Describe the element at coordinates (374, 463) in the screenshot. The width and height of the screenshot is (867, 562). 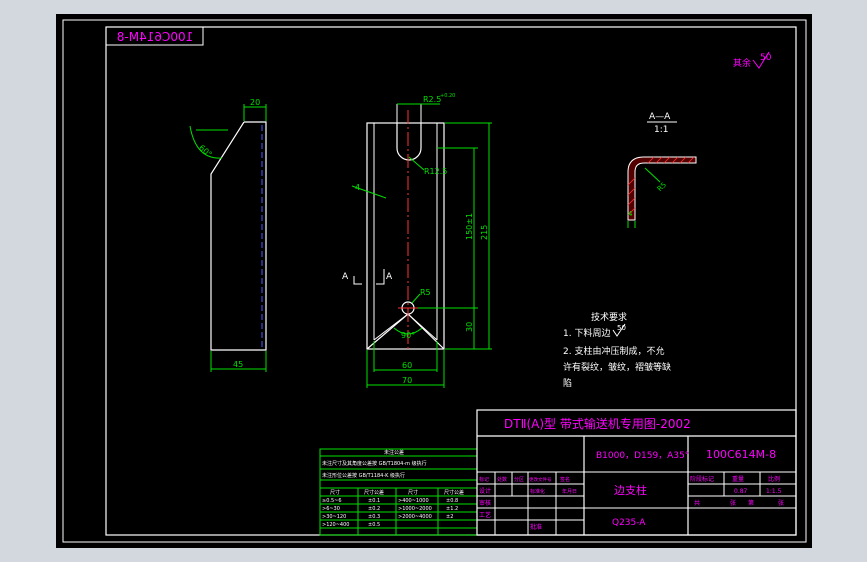
I see `tol-line1: 未注尺寸及其角度公差按 GB/T1804-m 级执行` at that location.